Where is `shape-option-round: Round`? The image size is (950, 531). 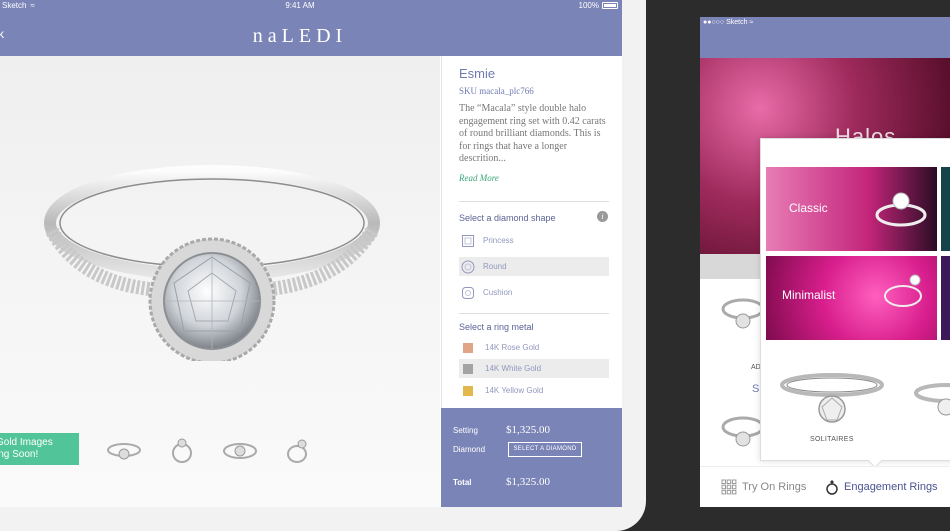
shape-option-round: Round is located at coordinates (534, 266).